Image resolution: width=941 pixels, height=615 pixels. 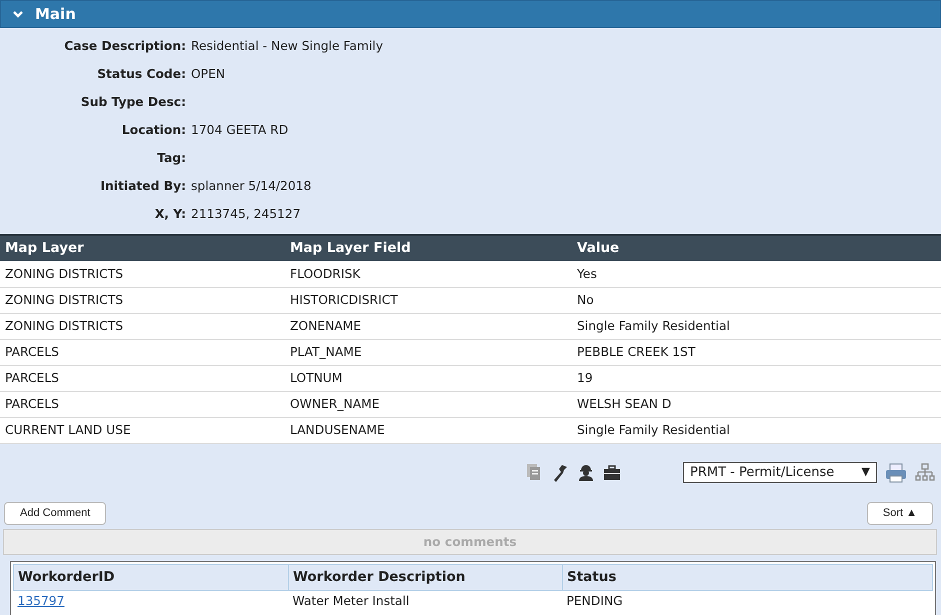 I want to click on table-cell: OWNER_NAME, so click(x=428, y=404).